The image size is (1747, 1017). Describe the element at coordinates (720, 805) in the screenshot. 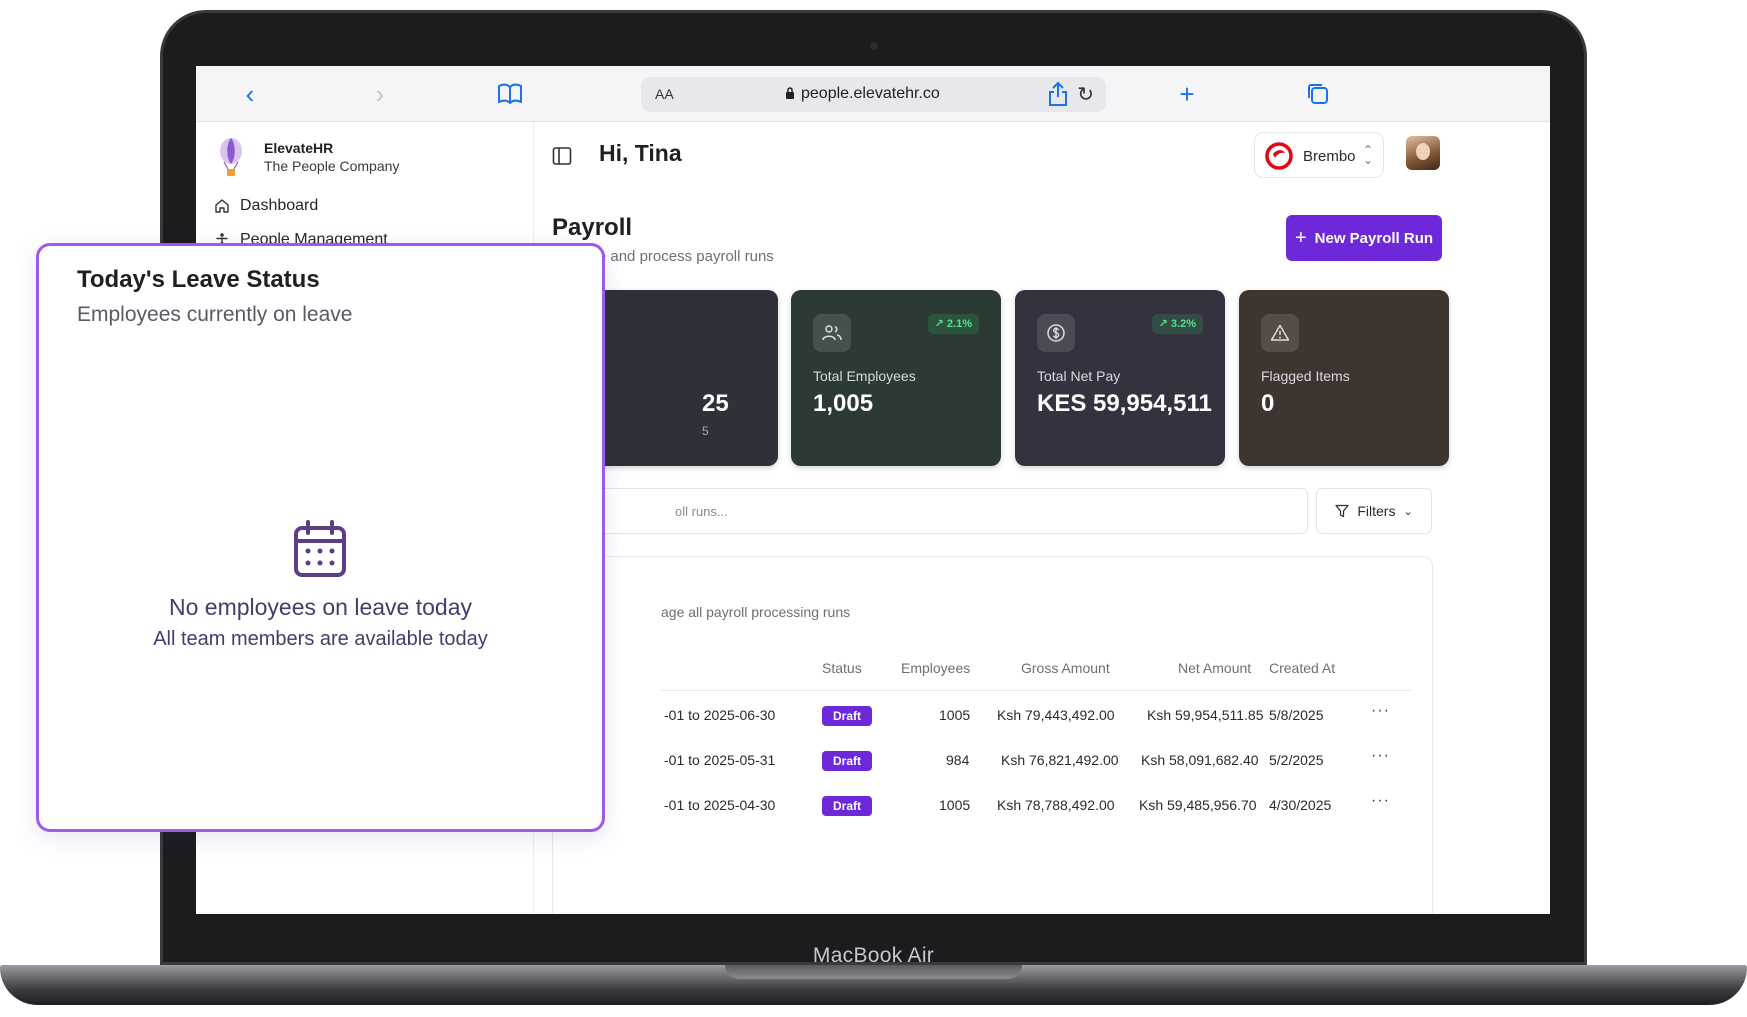

I see `cell-period: -01 to 2025-04-30` at that location.